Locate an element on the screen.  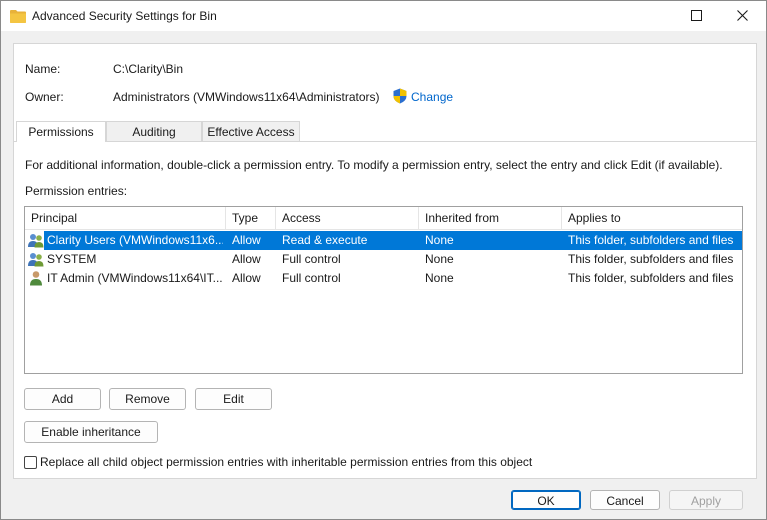
column-type: Type is located at coordinates (251, 218).